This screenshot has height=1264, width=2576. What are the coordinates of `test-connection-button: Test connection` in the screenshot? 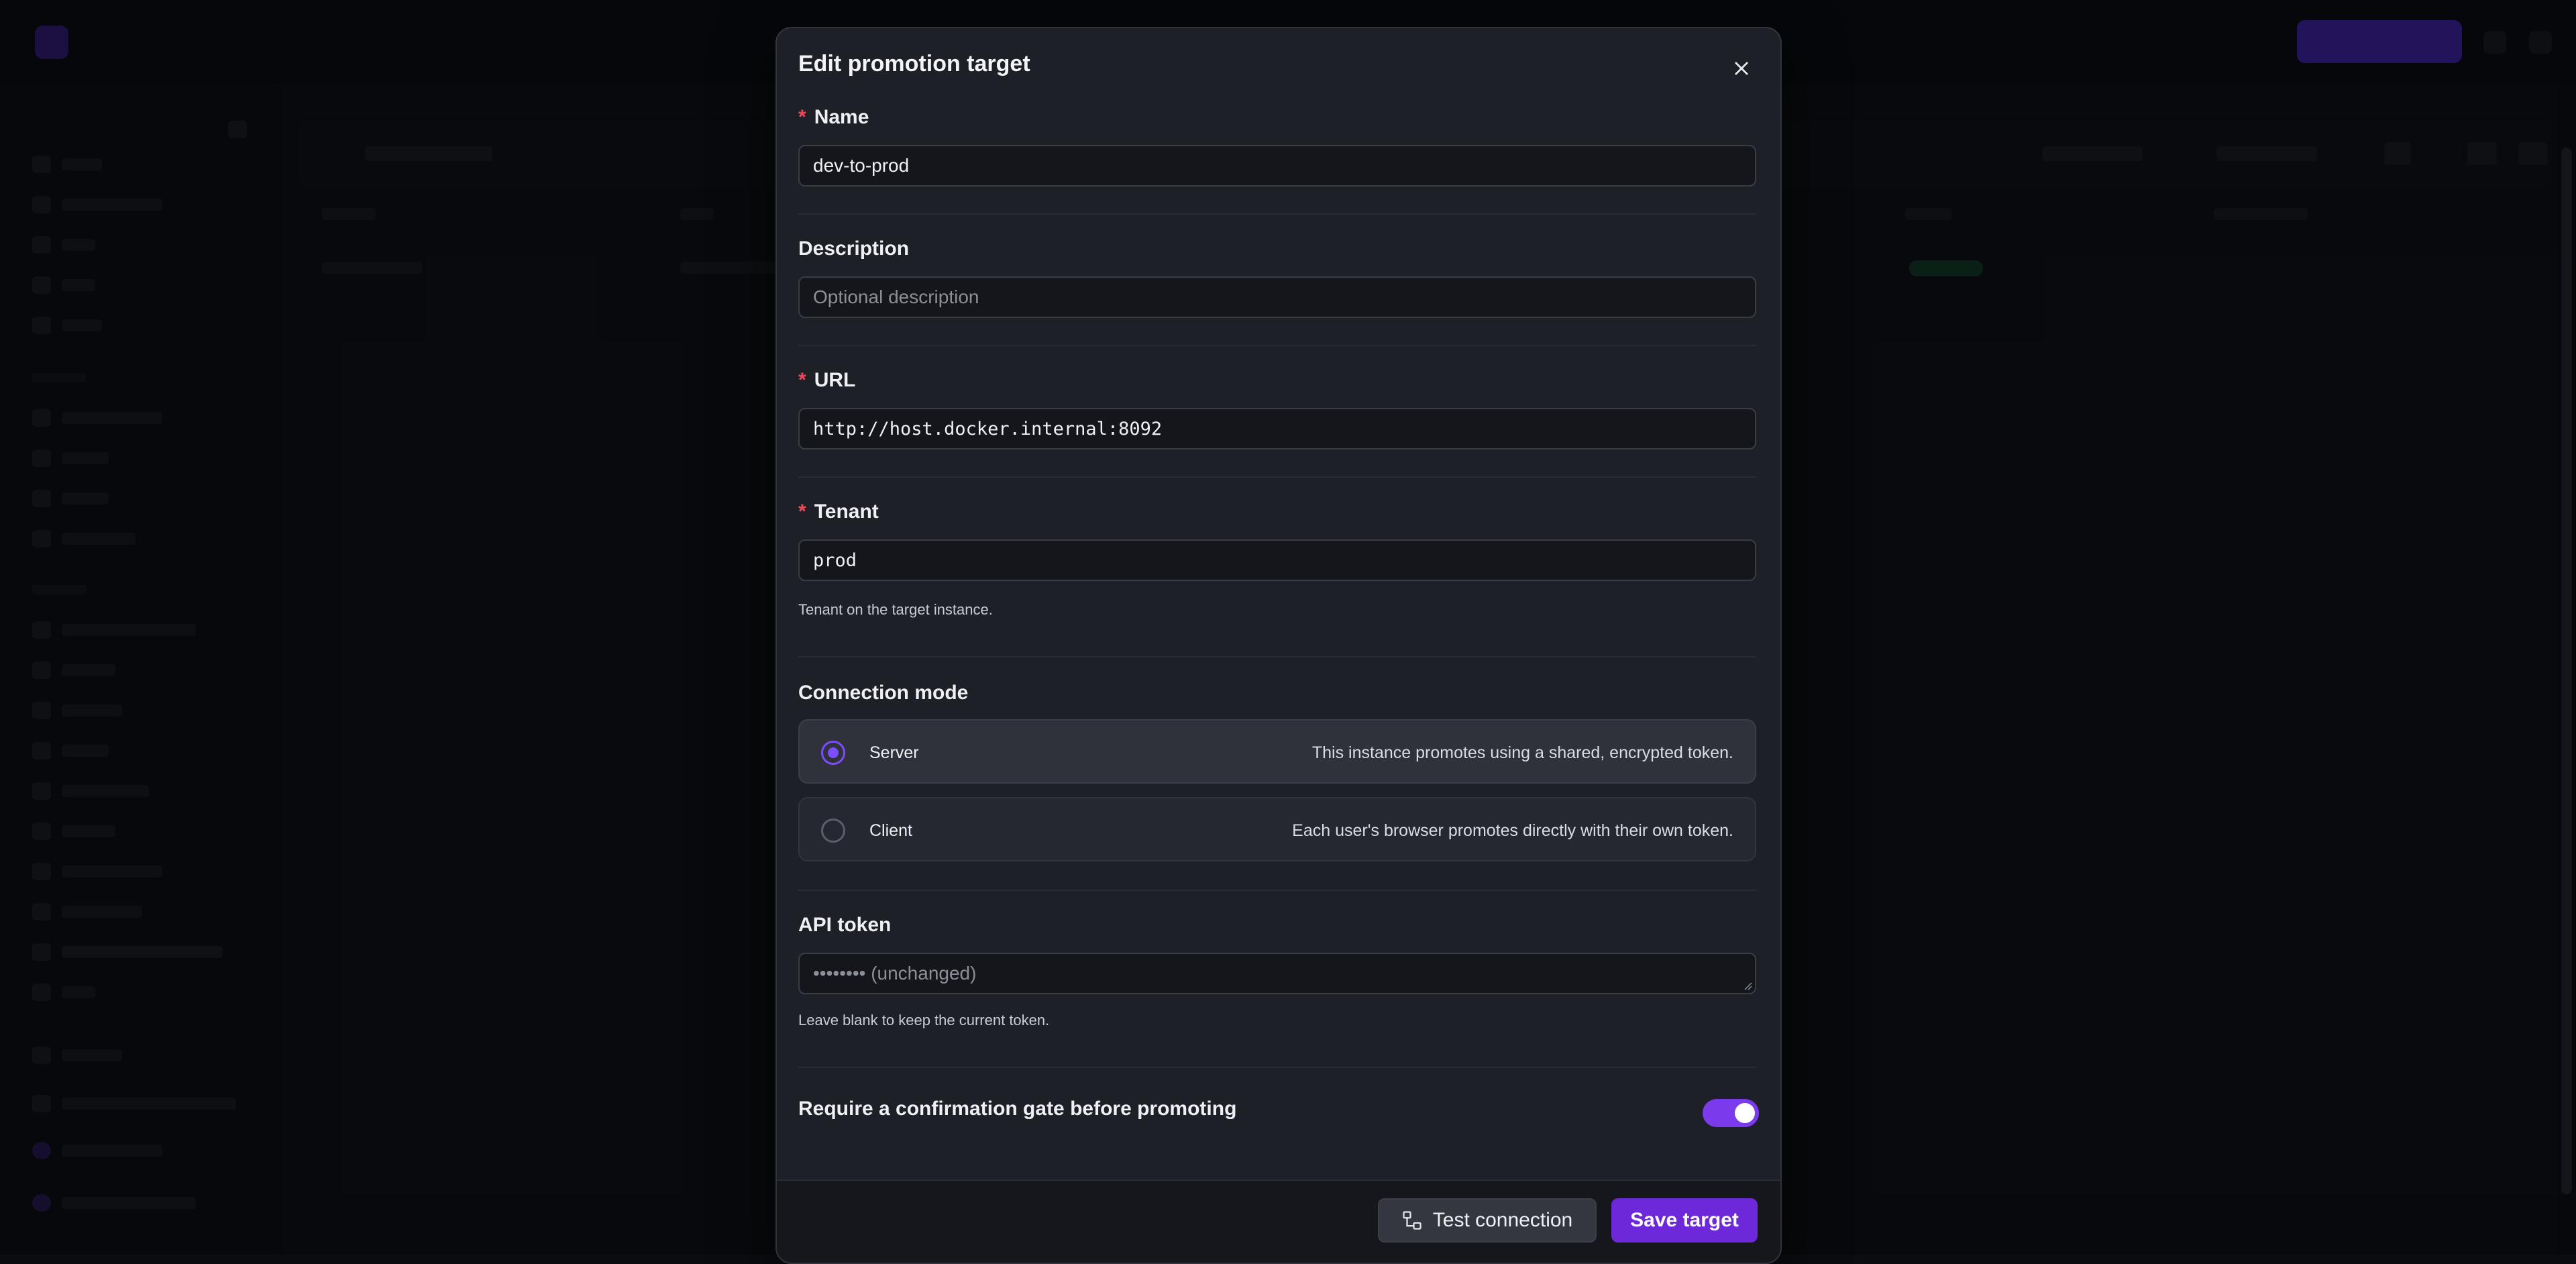 It's located at (1487, 1220).